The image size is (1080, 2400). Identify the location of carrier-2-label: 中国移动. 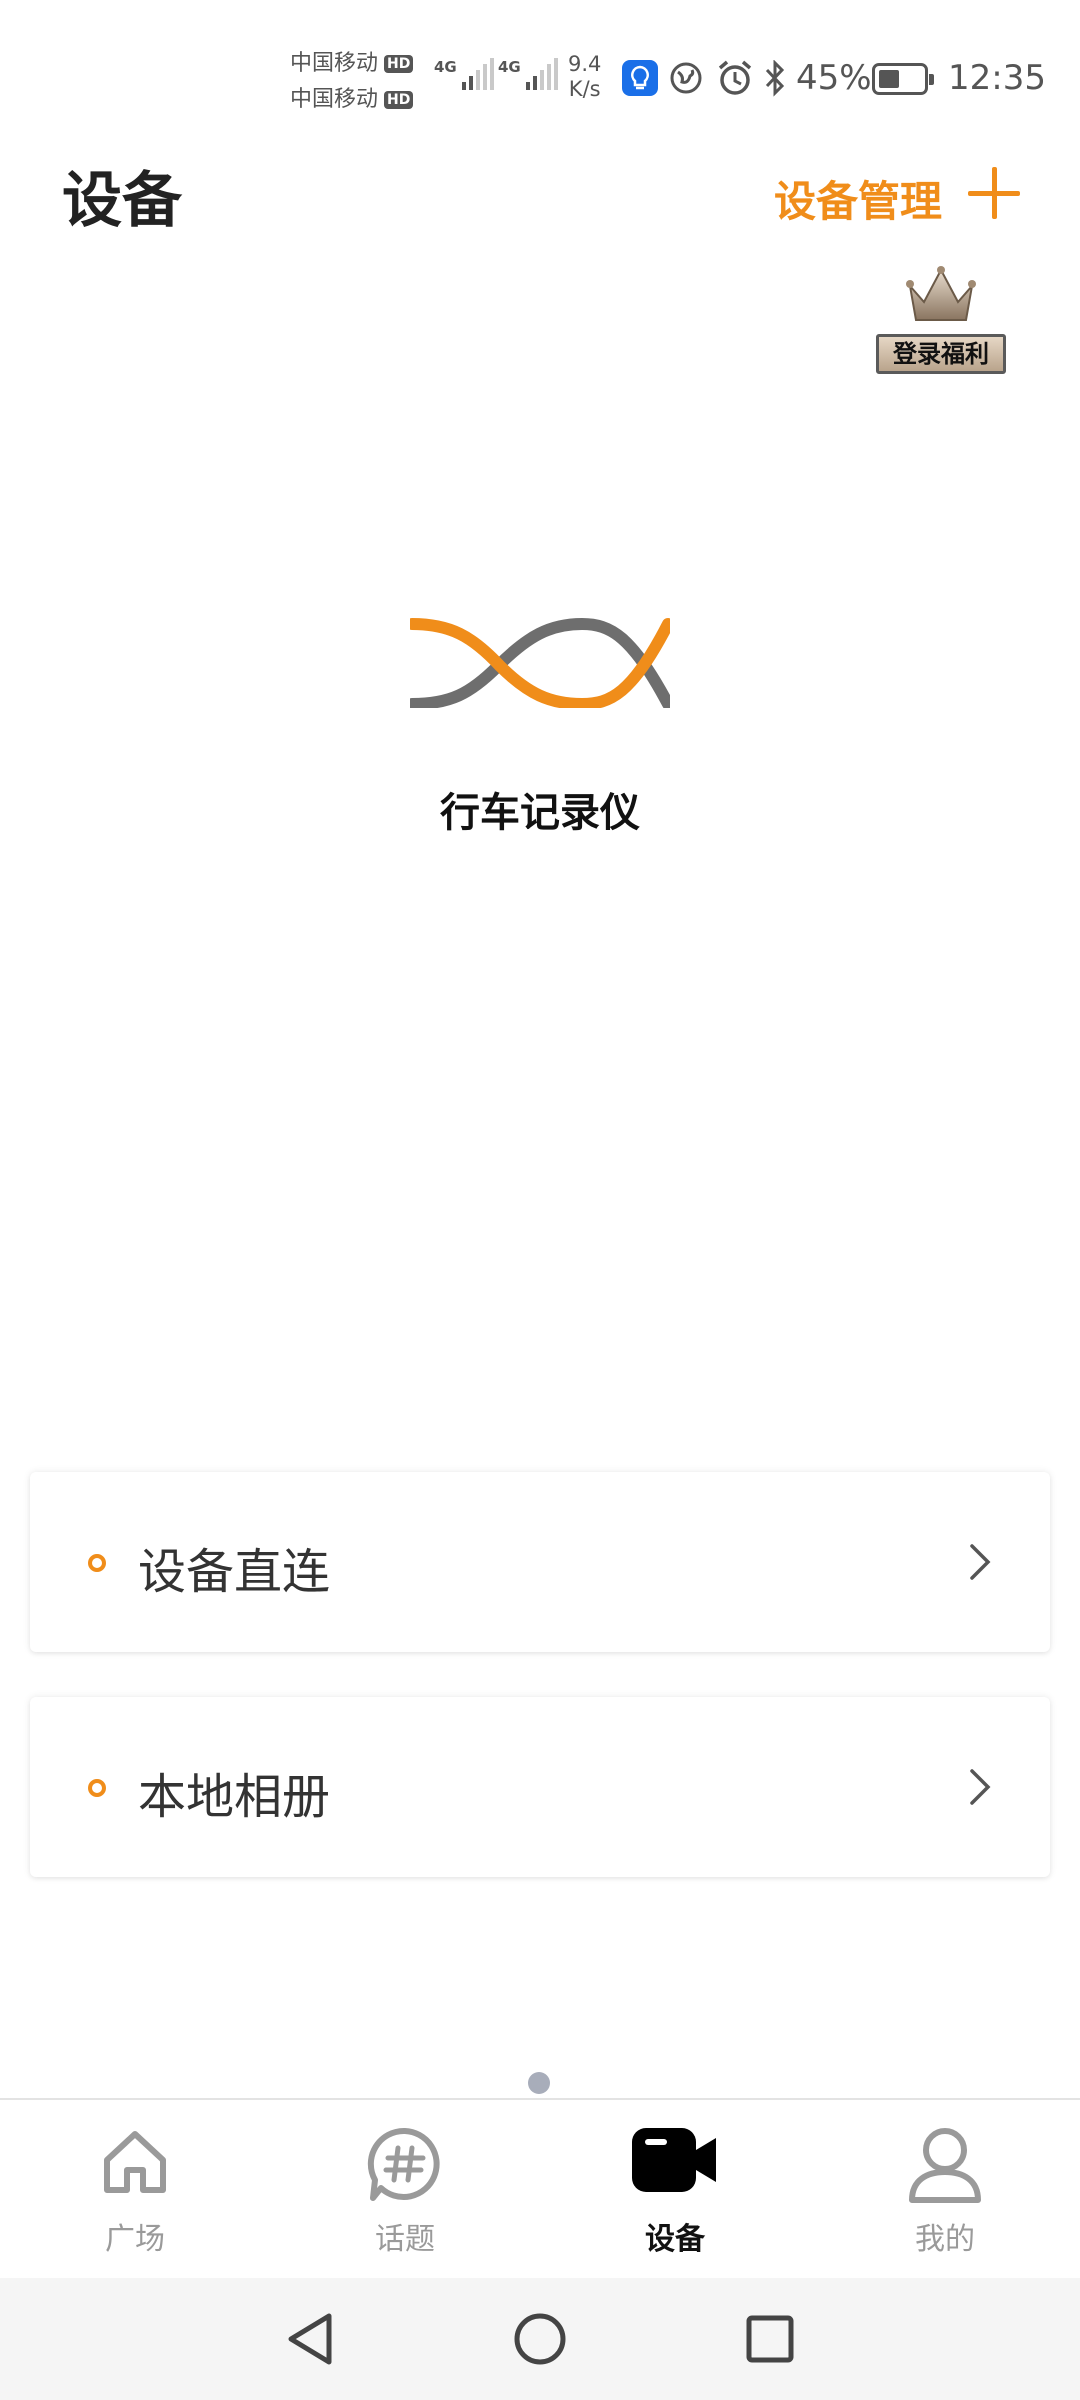
(334, 99).